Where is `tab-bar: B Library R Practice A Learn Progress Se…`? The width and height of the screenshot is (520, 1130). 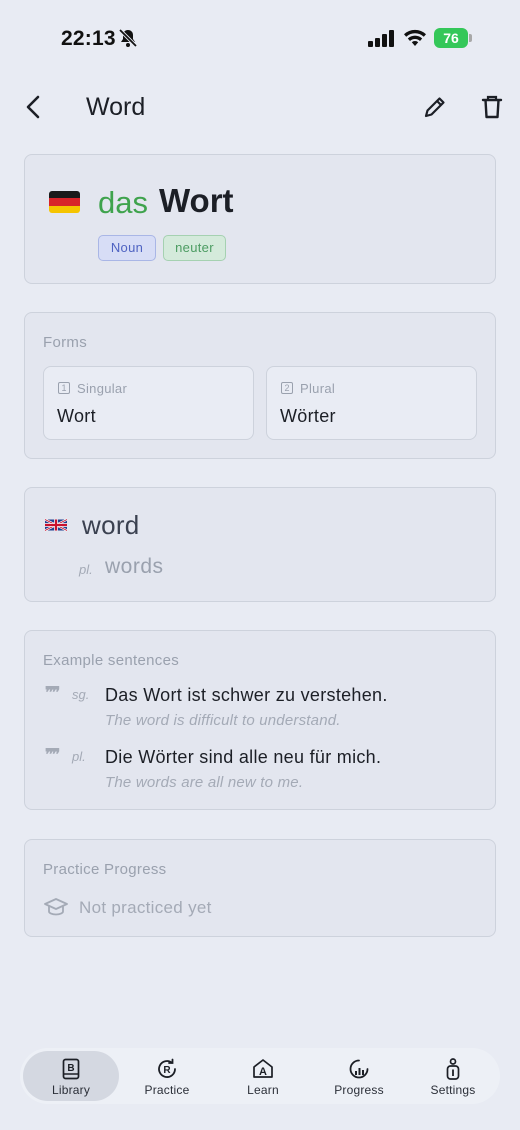
tab-bar: B Library R Practice A Learn Progress Se… is located at coordinates (260, 1076).